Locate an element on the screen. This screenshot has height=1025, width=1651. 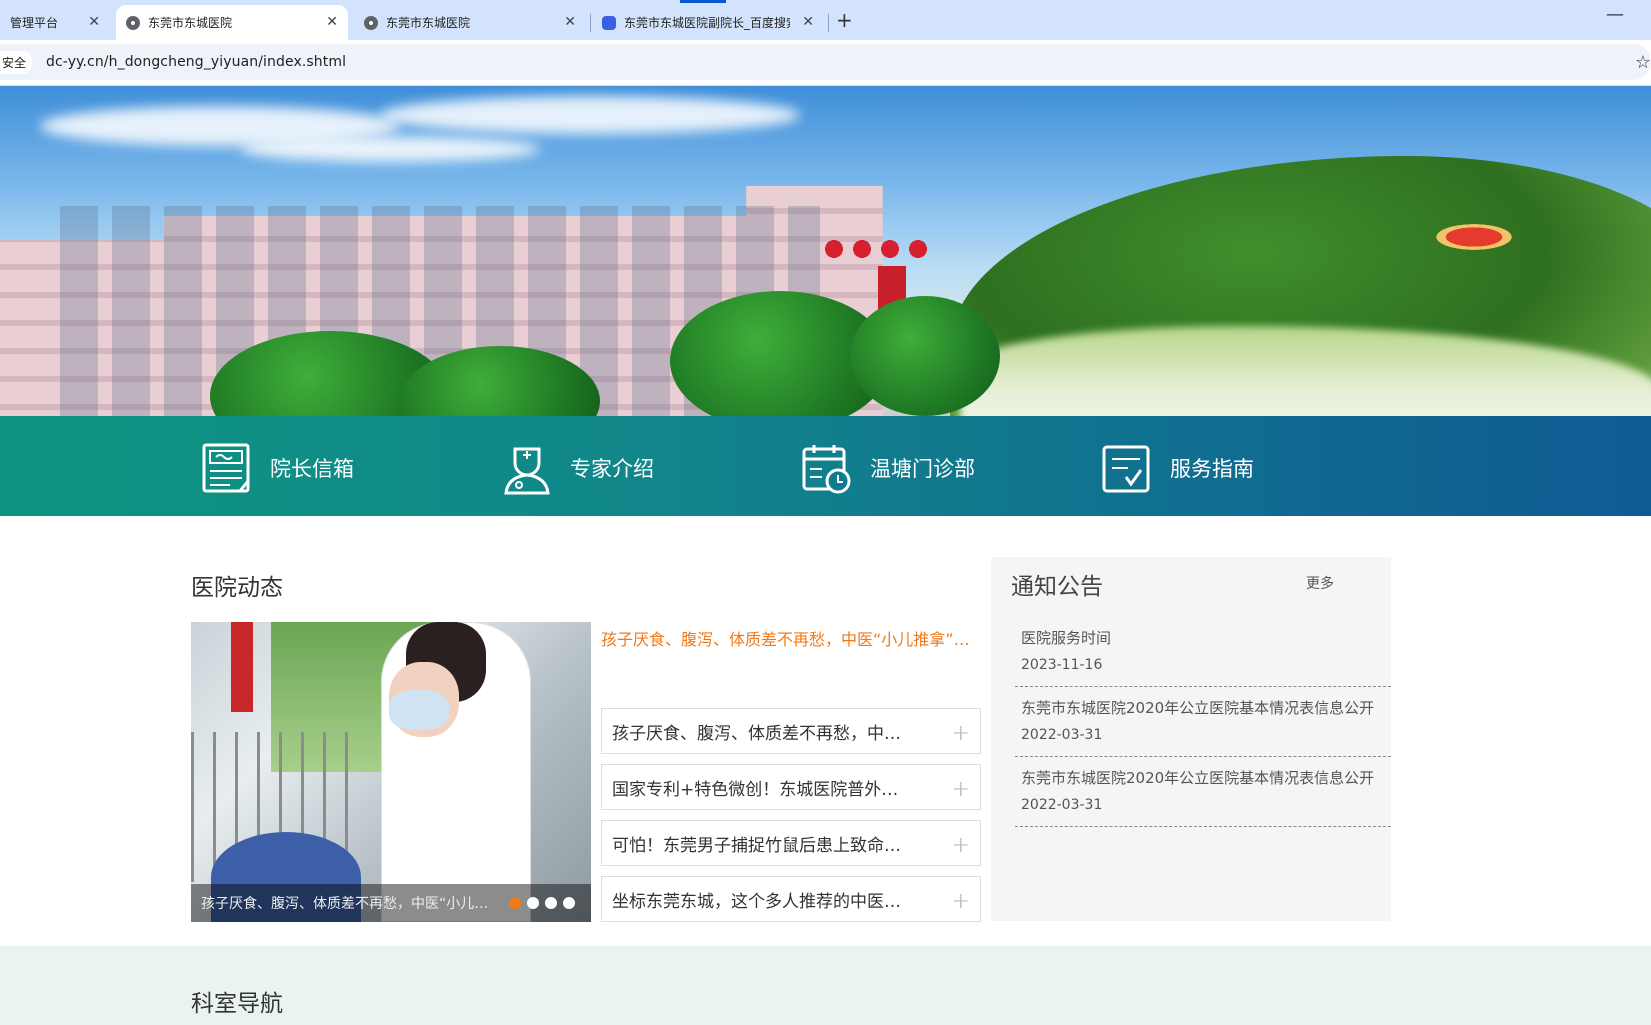
news-section-title: 医院动态 is located at coordinates (237, 588).